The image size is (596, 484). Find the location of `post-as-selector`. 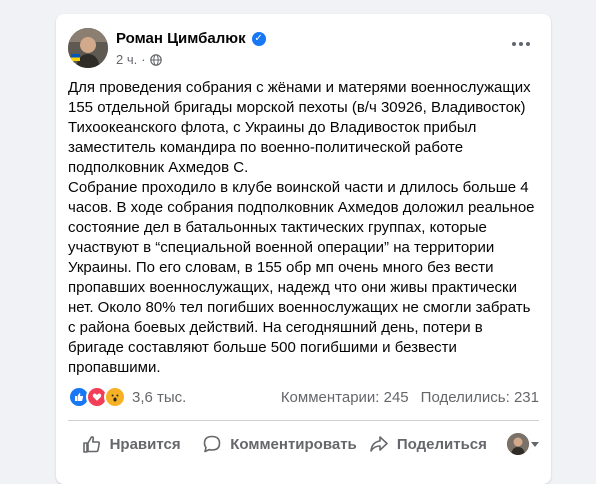

post-as-selector is located at coordinates (523, 444).